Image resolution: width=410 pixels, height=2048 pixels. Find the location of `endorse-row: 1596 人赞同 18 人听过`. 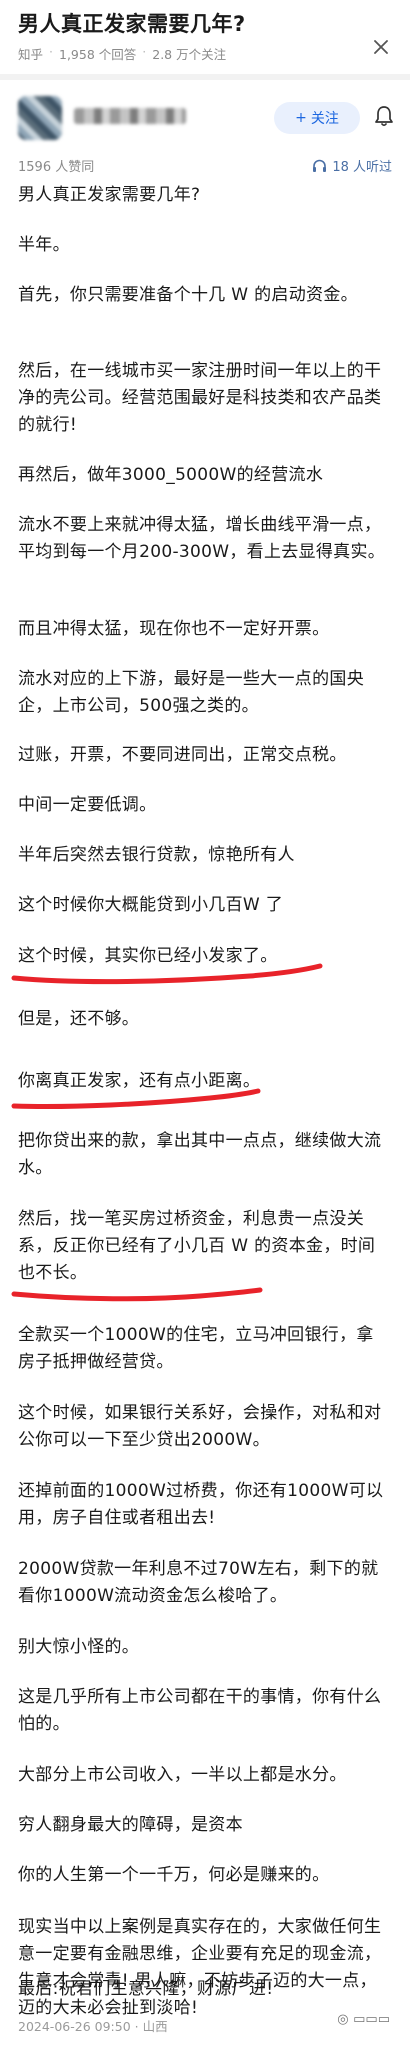

endorse-row: 1596 人赞同 18 人听过 is located at coordinates (205, 165).